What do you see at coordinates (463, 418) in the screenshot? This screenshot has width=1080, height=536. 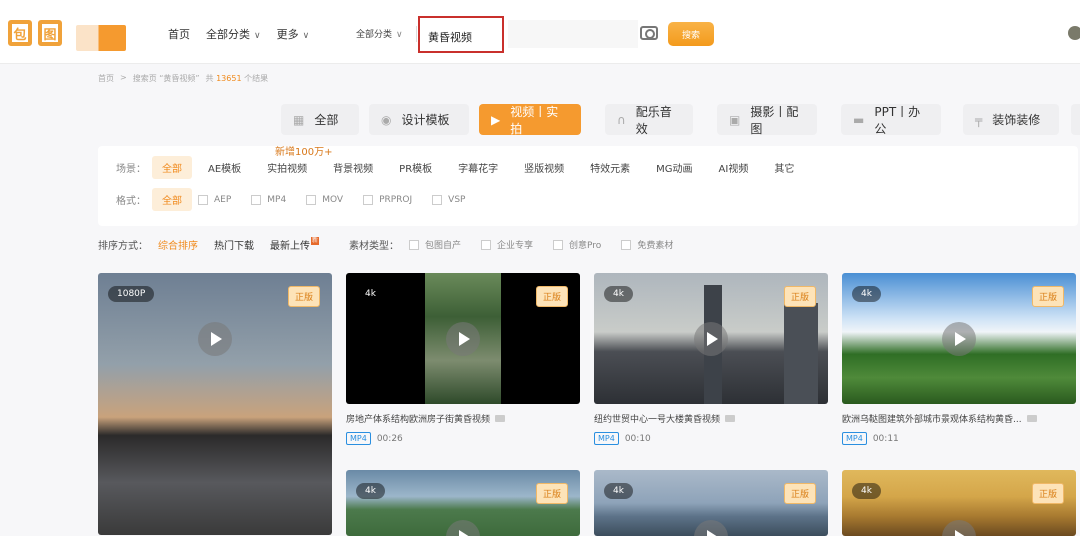 I see `video-title: 房地产体系结构欧洲房子街黄昏视频` at bounding box center [463, 418].